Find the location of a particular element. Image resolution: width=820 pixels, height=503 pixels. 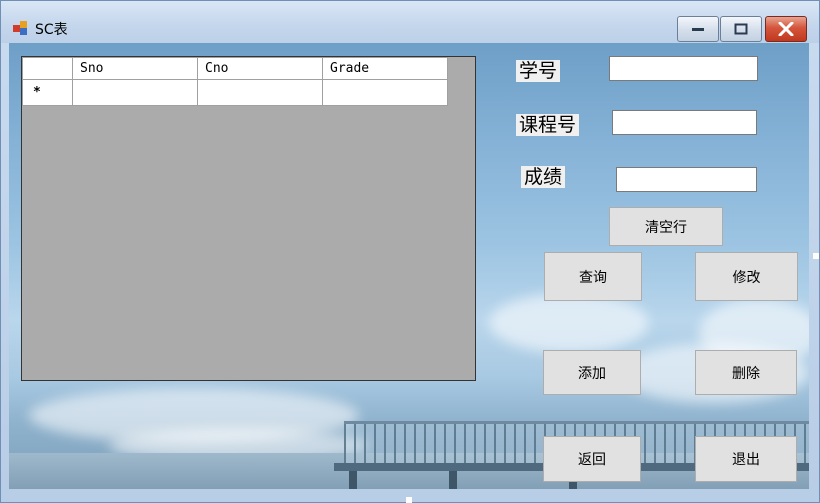

grid-header-row: Sno Cno Grade is located at coordinates (235, 68).